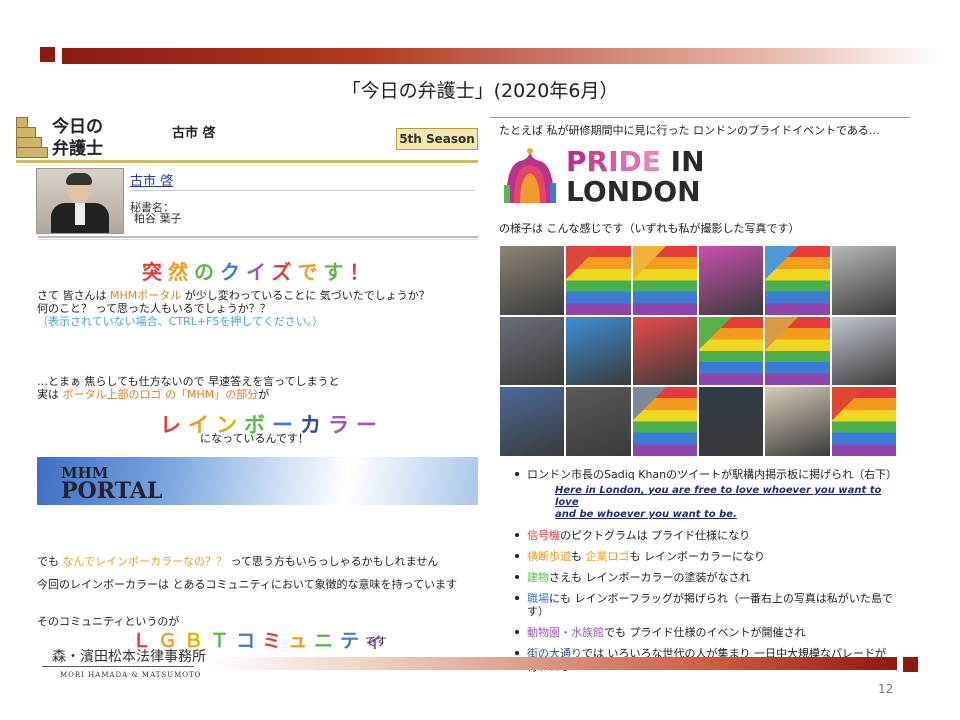 Image resolution: width=960 pixels, height=720 pixels. I want to click on colored-char: ー, so click(370, 425).